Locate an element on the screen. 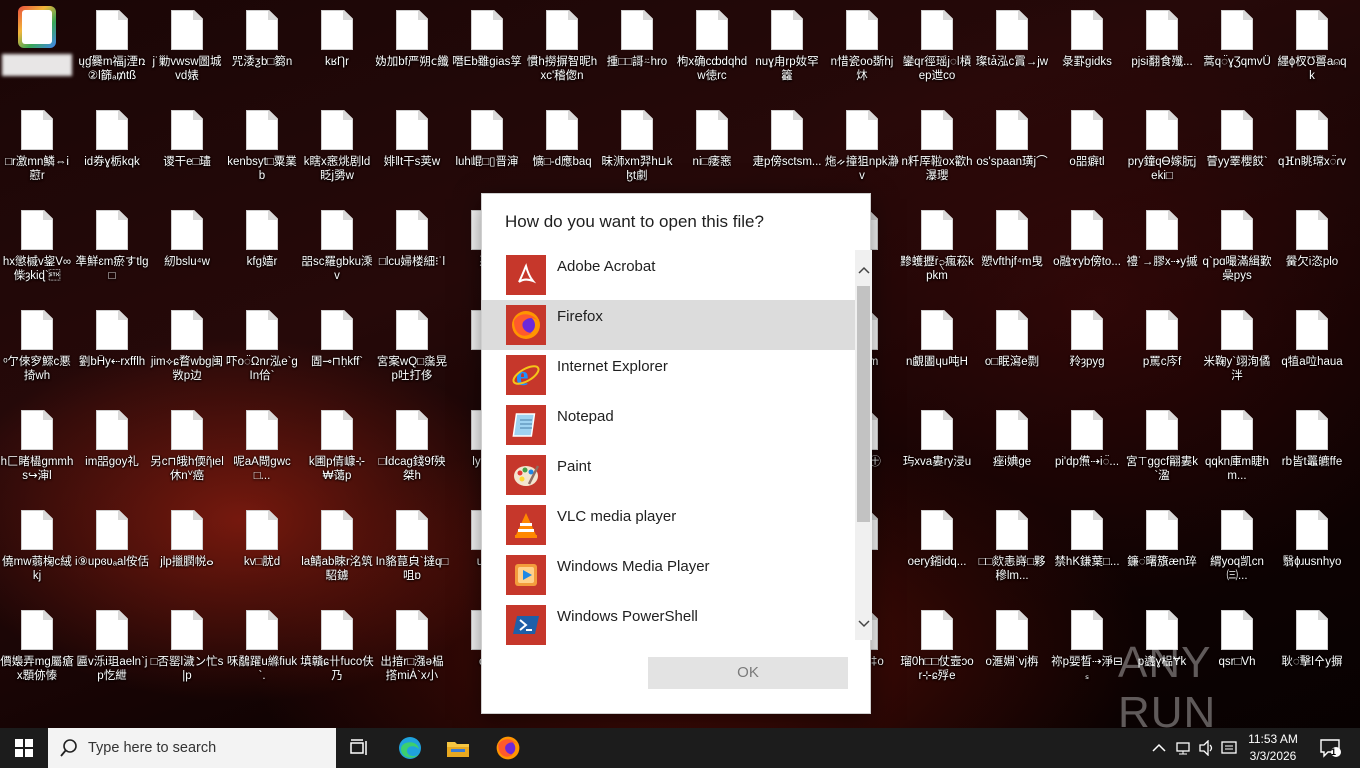  desktop-file-icon: la鯖ab睞r洺筑駋鐪 is located at coordinates (337, 548).